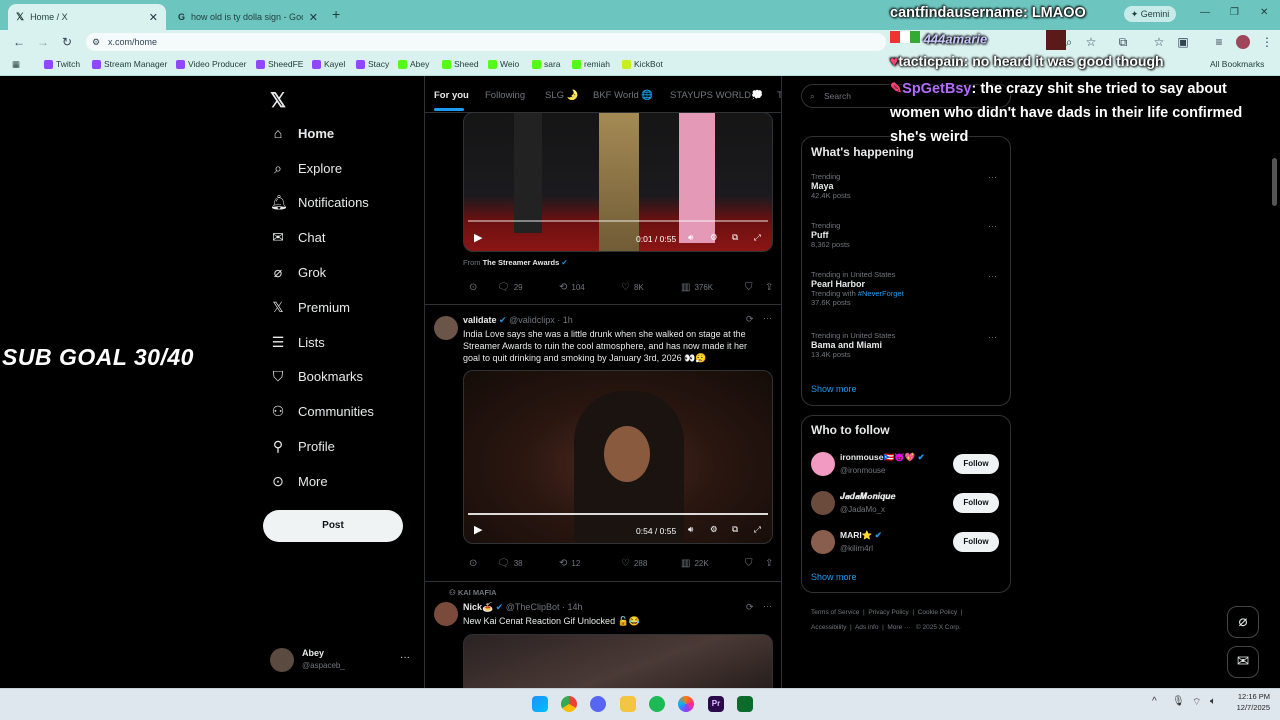 This screenshot has height=720, width=1280. Describe the element at coordinates (591, 64) in the screenshot. I see `bookmark-item: remiah` at that location.